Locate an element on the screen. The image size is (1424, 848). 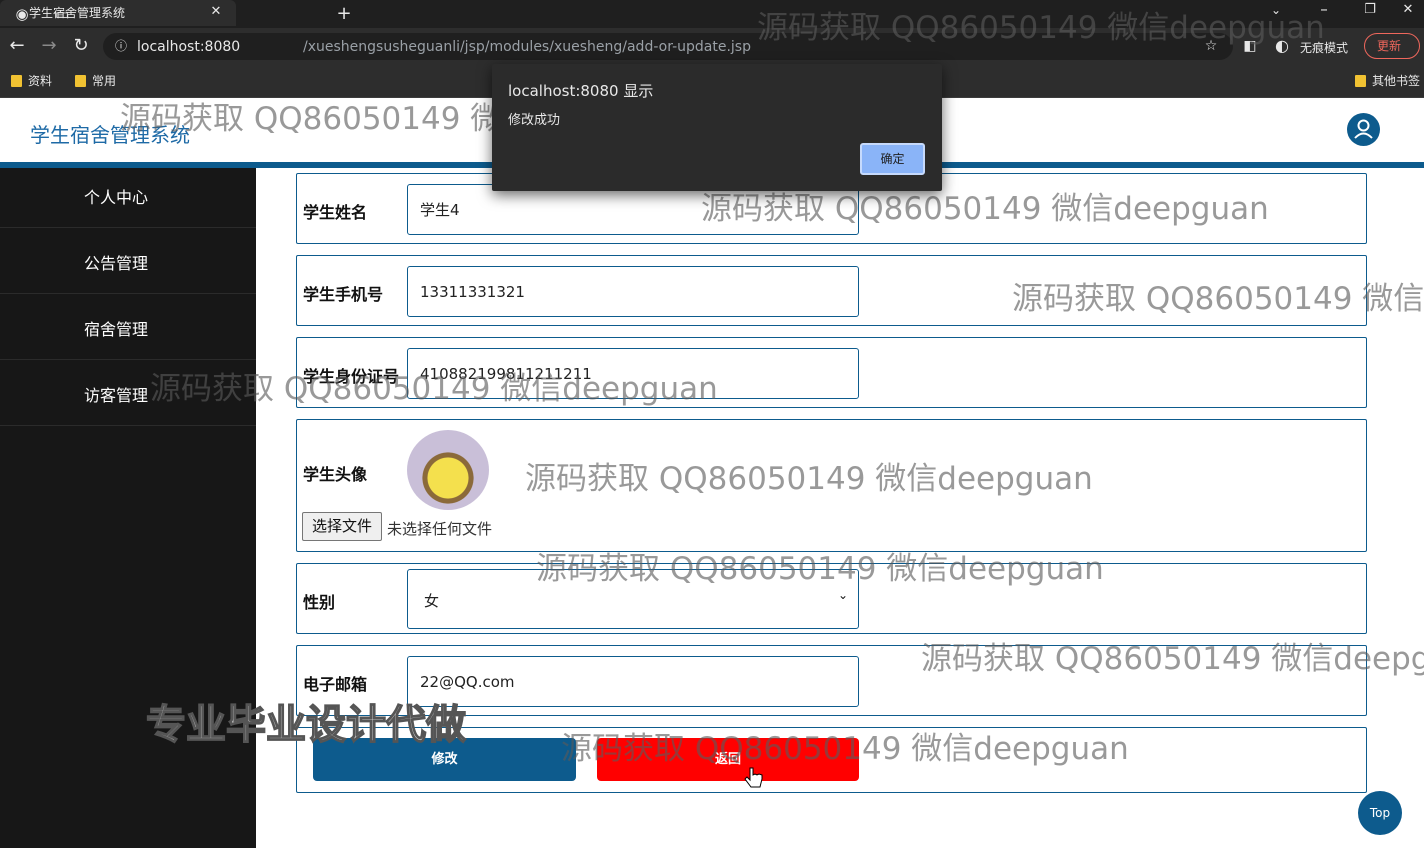
chevron-down-icon: ⌄ is located at coordinates (843, 595).